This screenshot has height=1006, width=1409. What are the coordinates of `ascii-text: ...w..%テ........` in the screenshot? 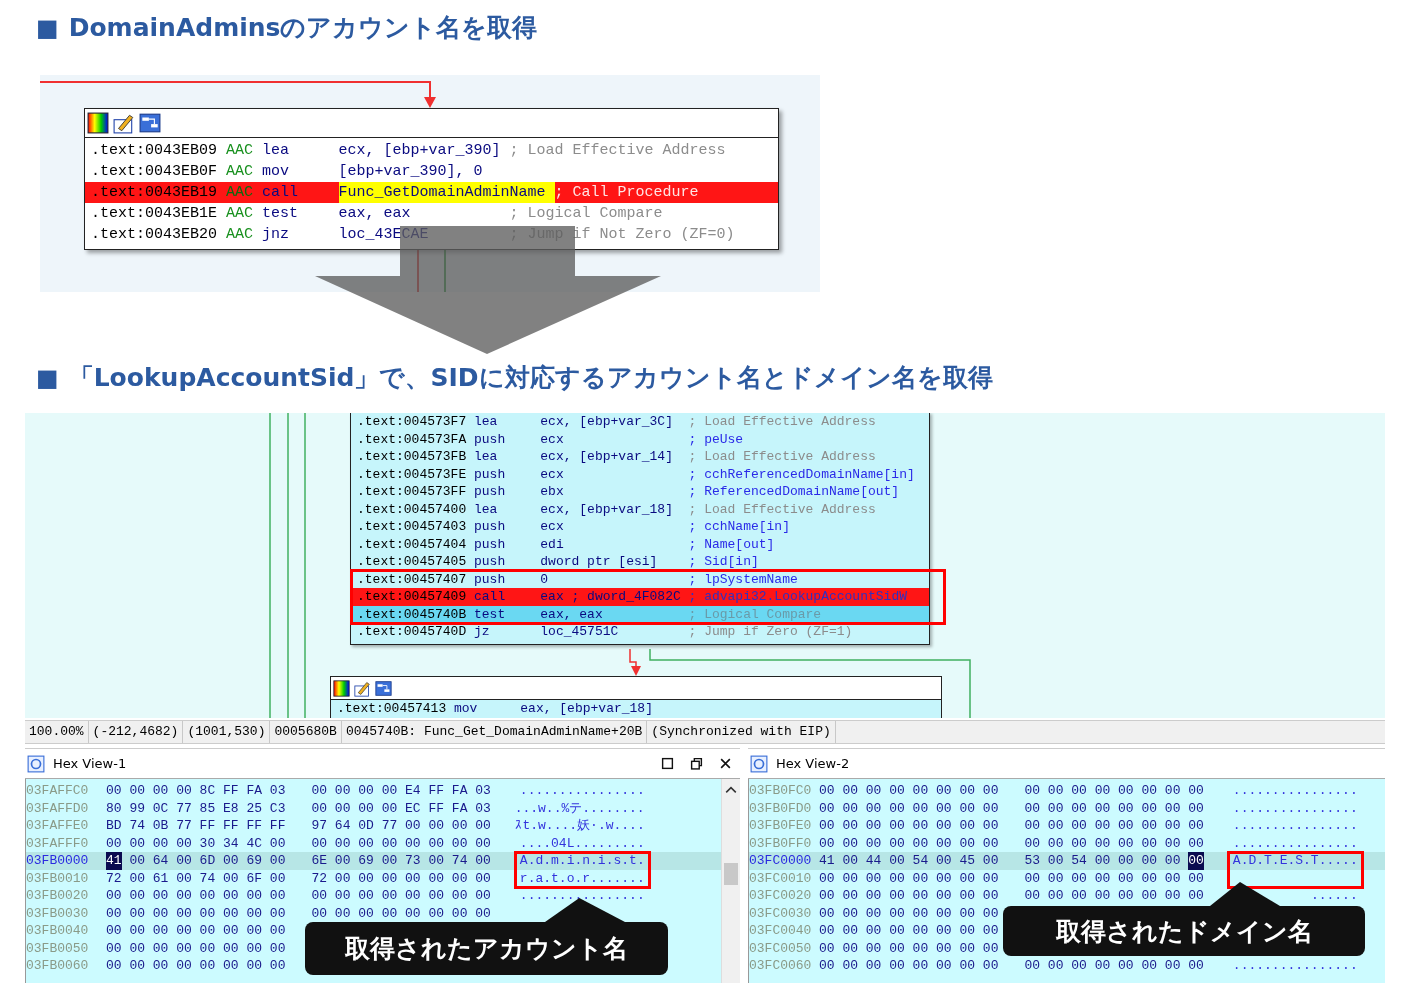 It's located at (579, 808).